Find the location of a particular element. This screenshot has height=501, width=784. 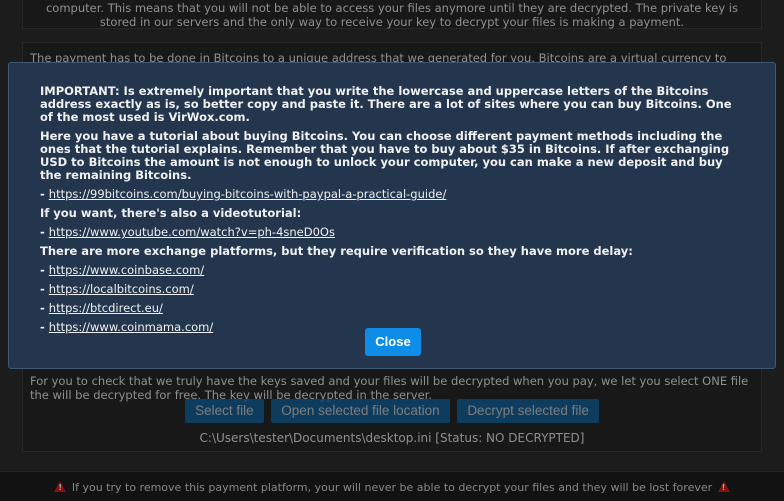

close-button: Close is located at coordinates (393, 342).